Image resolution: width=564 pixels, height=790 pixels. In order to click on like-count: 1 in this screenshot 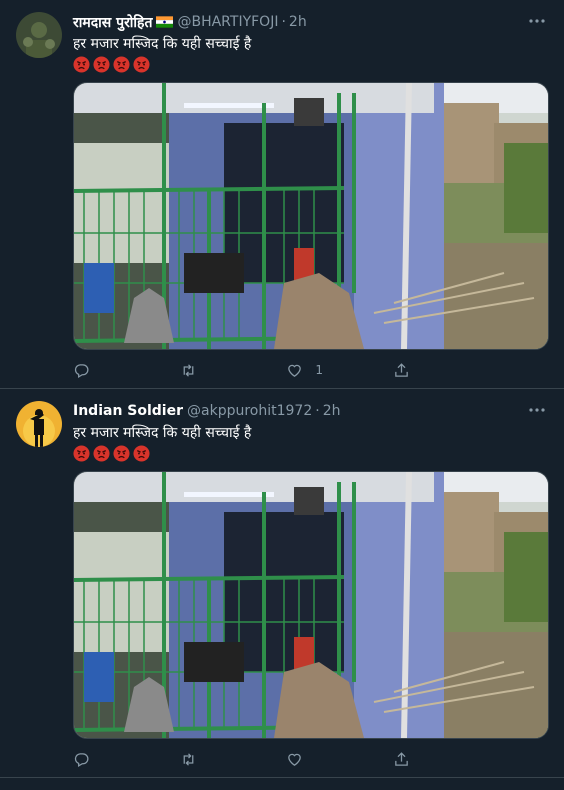, I will do `click(319, 370)`.